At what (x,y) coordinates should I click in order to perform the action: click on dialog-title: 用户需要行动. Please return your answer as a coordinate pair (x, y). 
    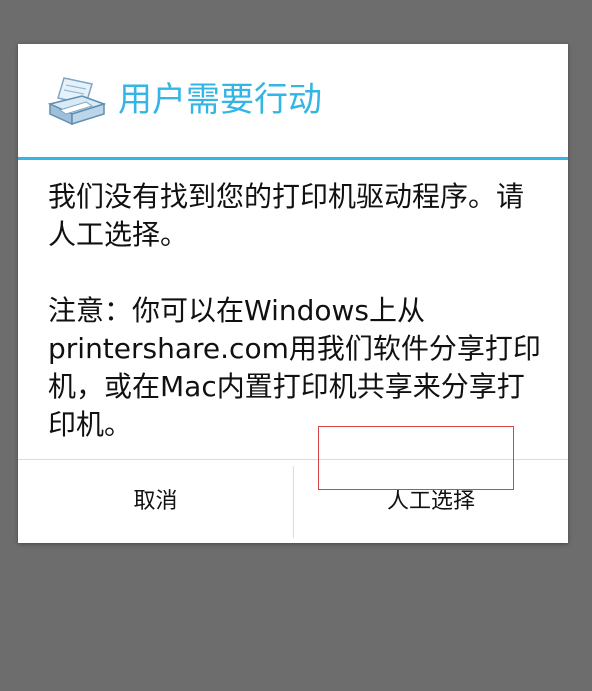
    Looking at the image, I should click on (220, 100).